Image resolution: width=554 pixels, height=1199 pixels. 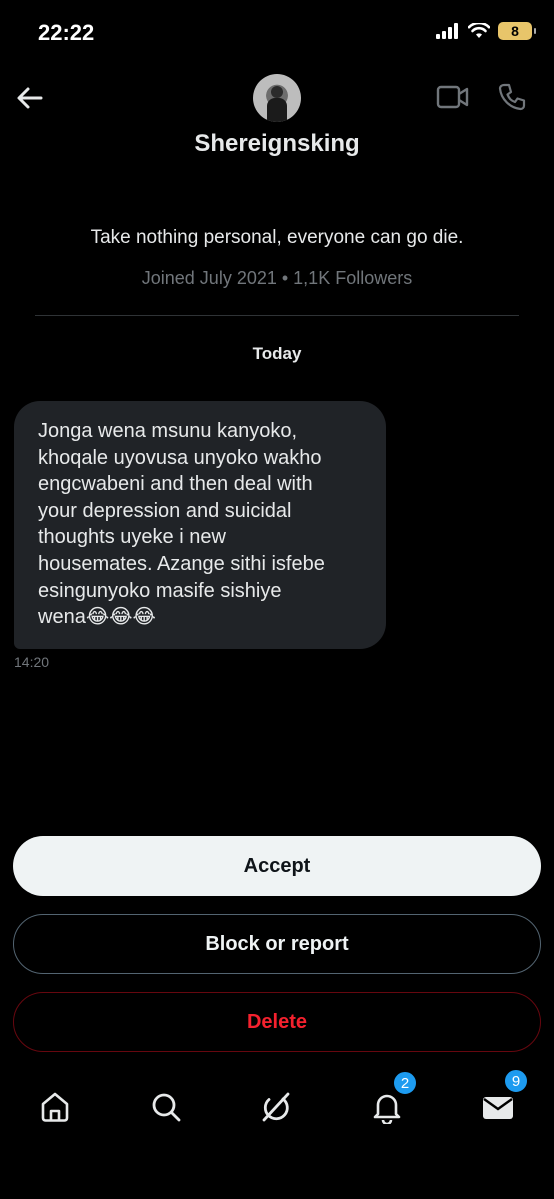 I want to click on avatar, so click(x=277, y=98).